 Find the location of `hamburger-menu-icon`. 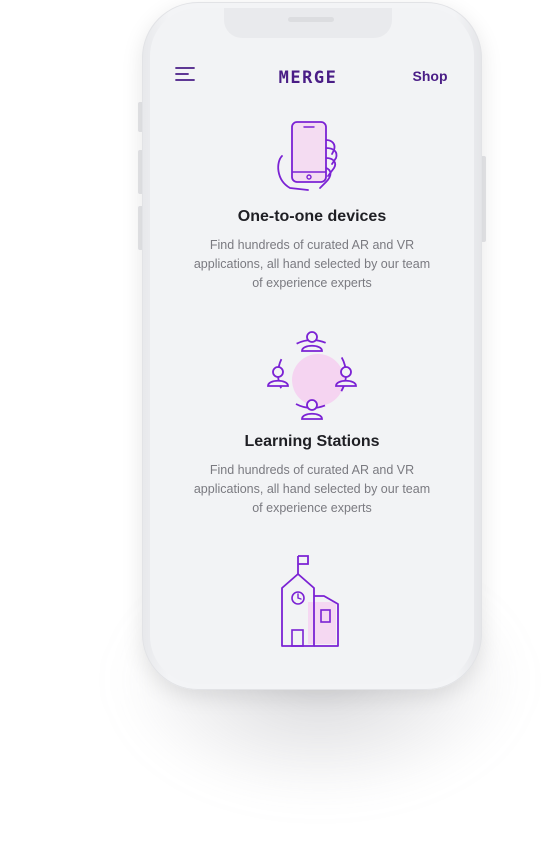

hamburger-menu-icon is located at coordinates (185, 75).